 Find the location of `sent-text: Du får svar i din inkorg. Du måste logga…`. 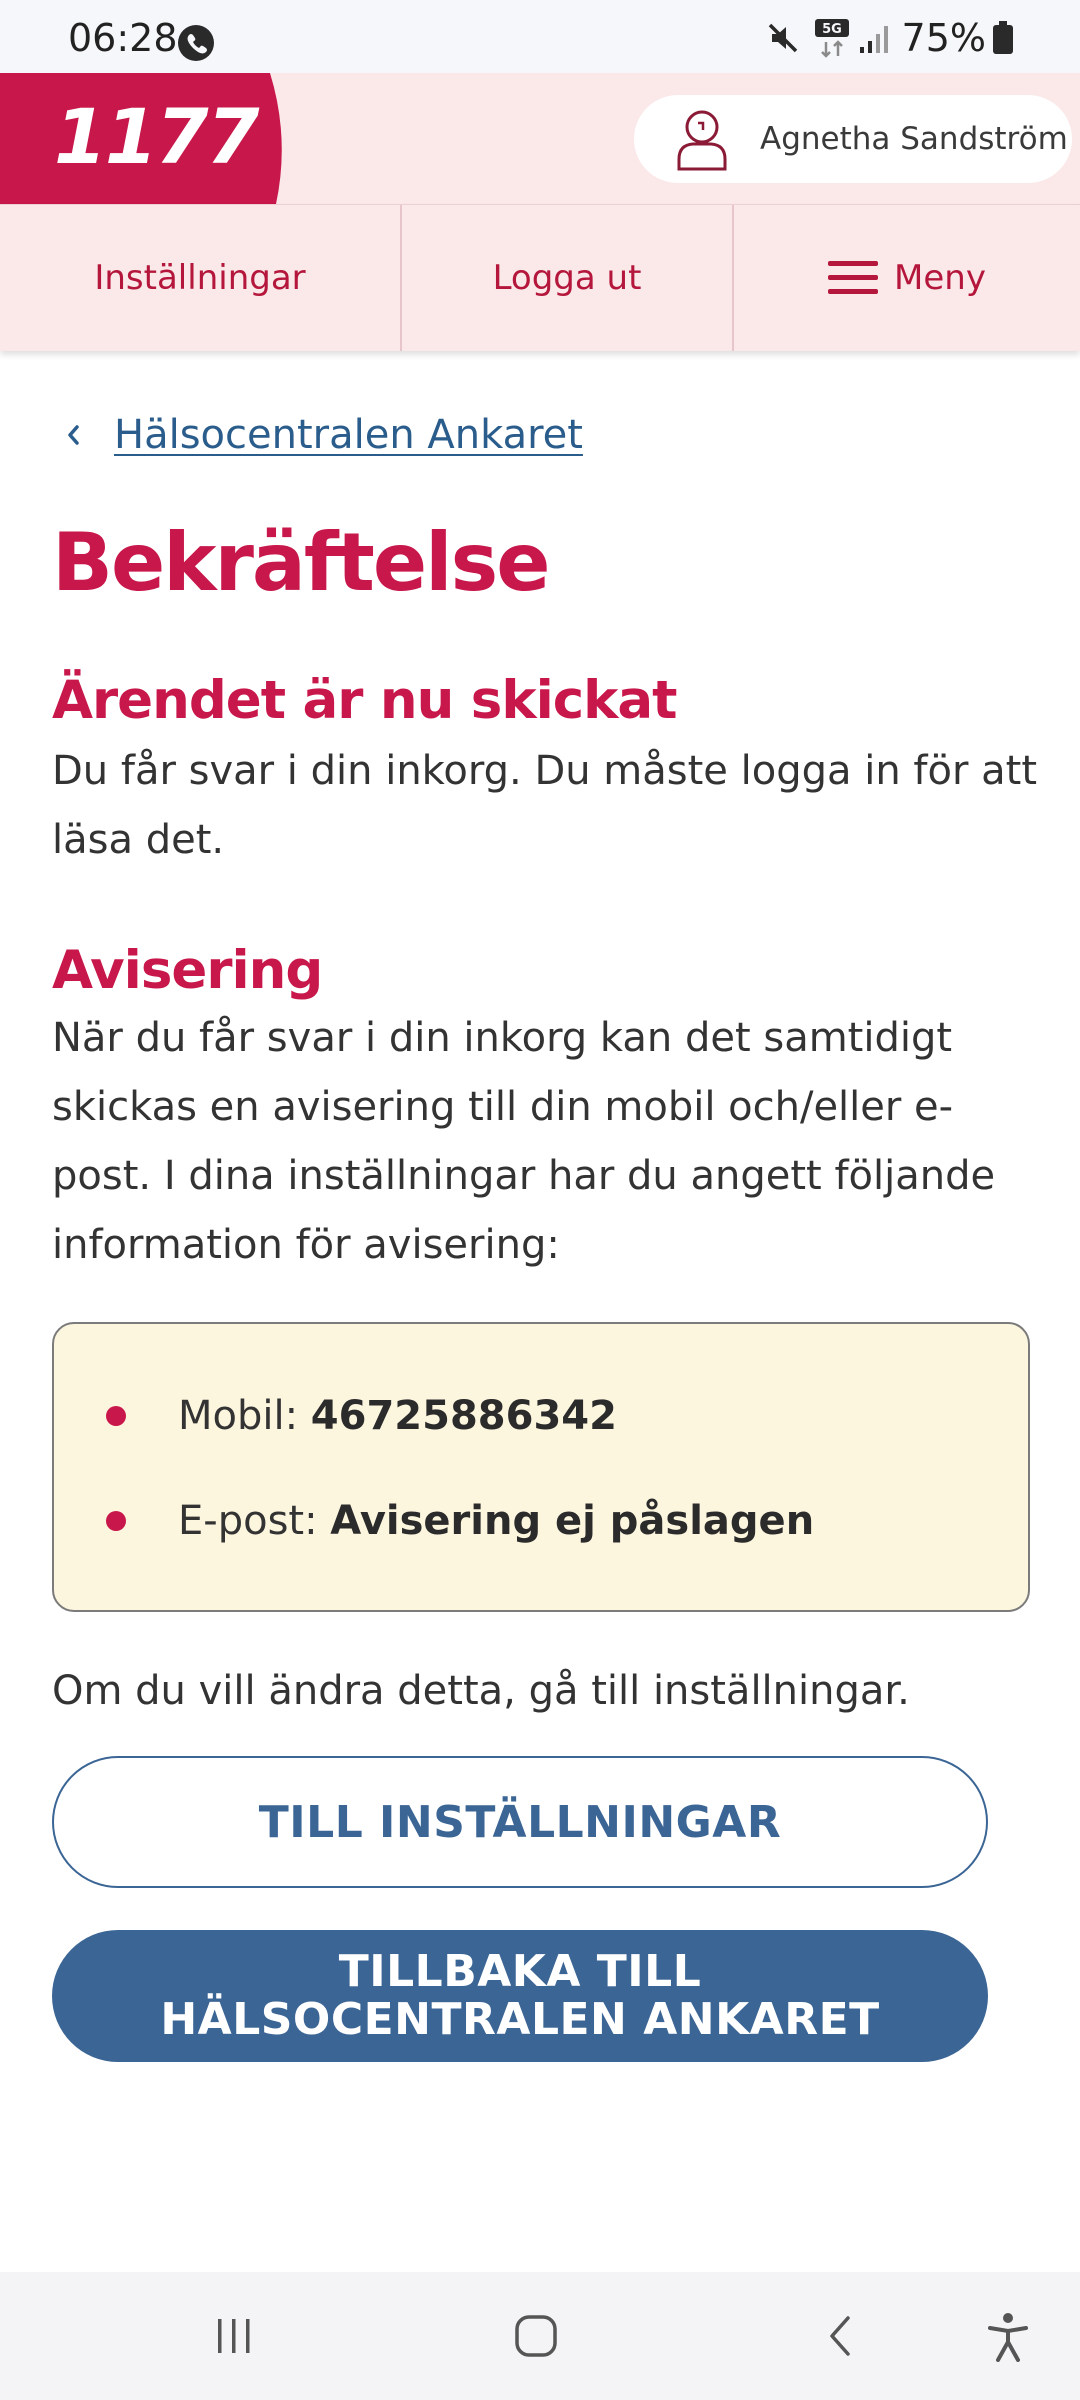

sent-text: Du får svar i din inkorg. Du måste logga… is located at coordinates (544, 805).